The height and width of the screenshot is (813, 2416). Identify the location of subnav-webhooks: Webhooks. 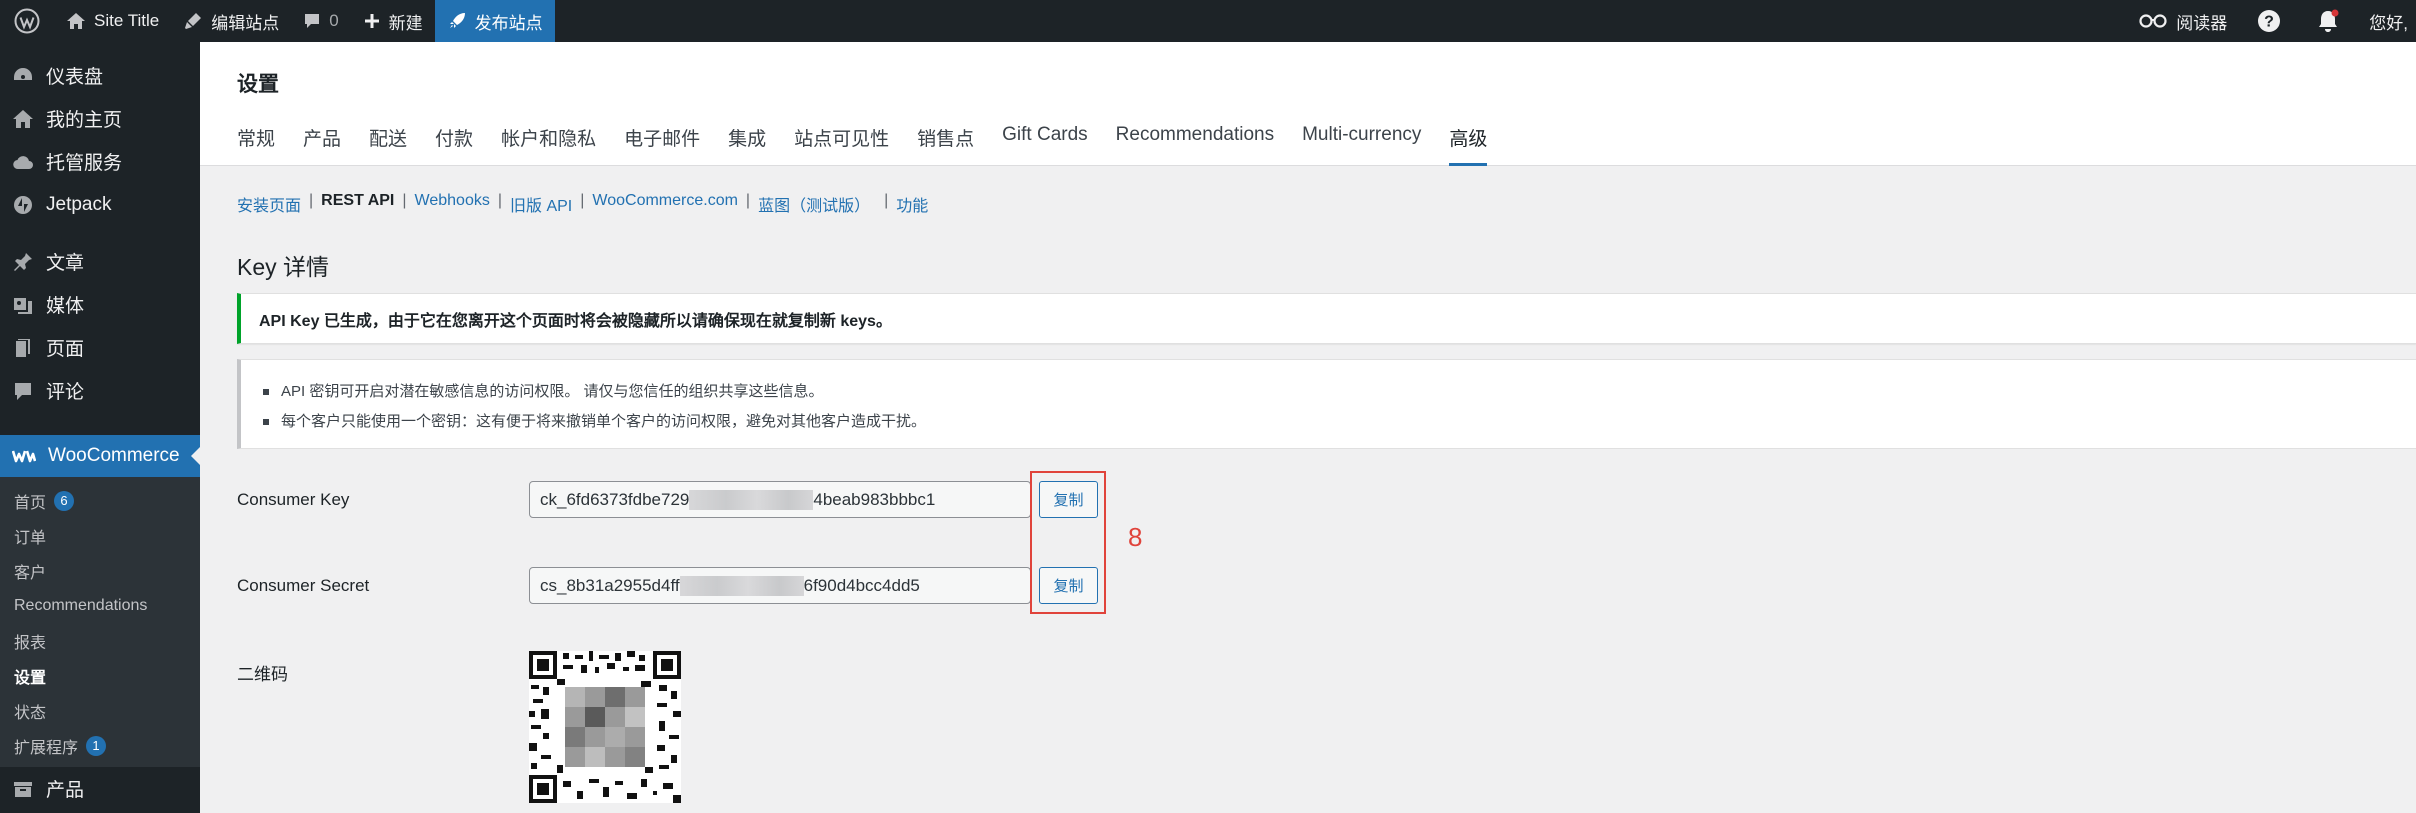
(452, 204).